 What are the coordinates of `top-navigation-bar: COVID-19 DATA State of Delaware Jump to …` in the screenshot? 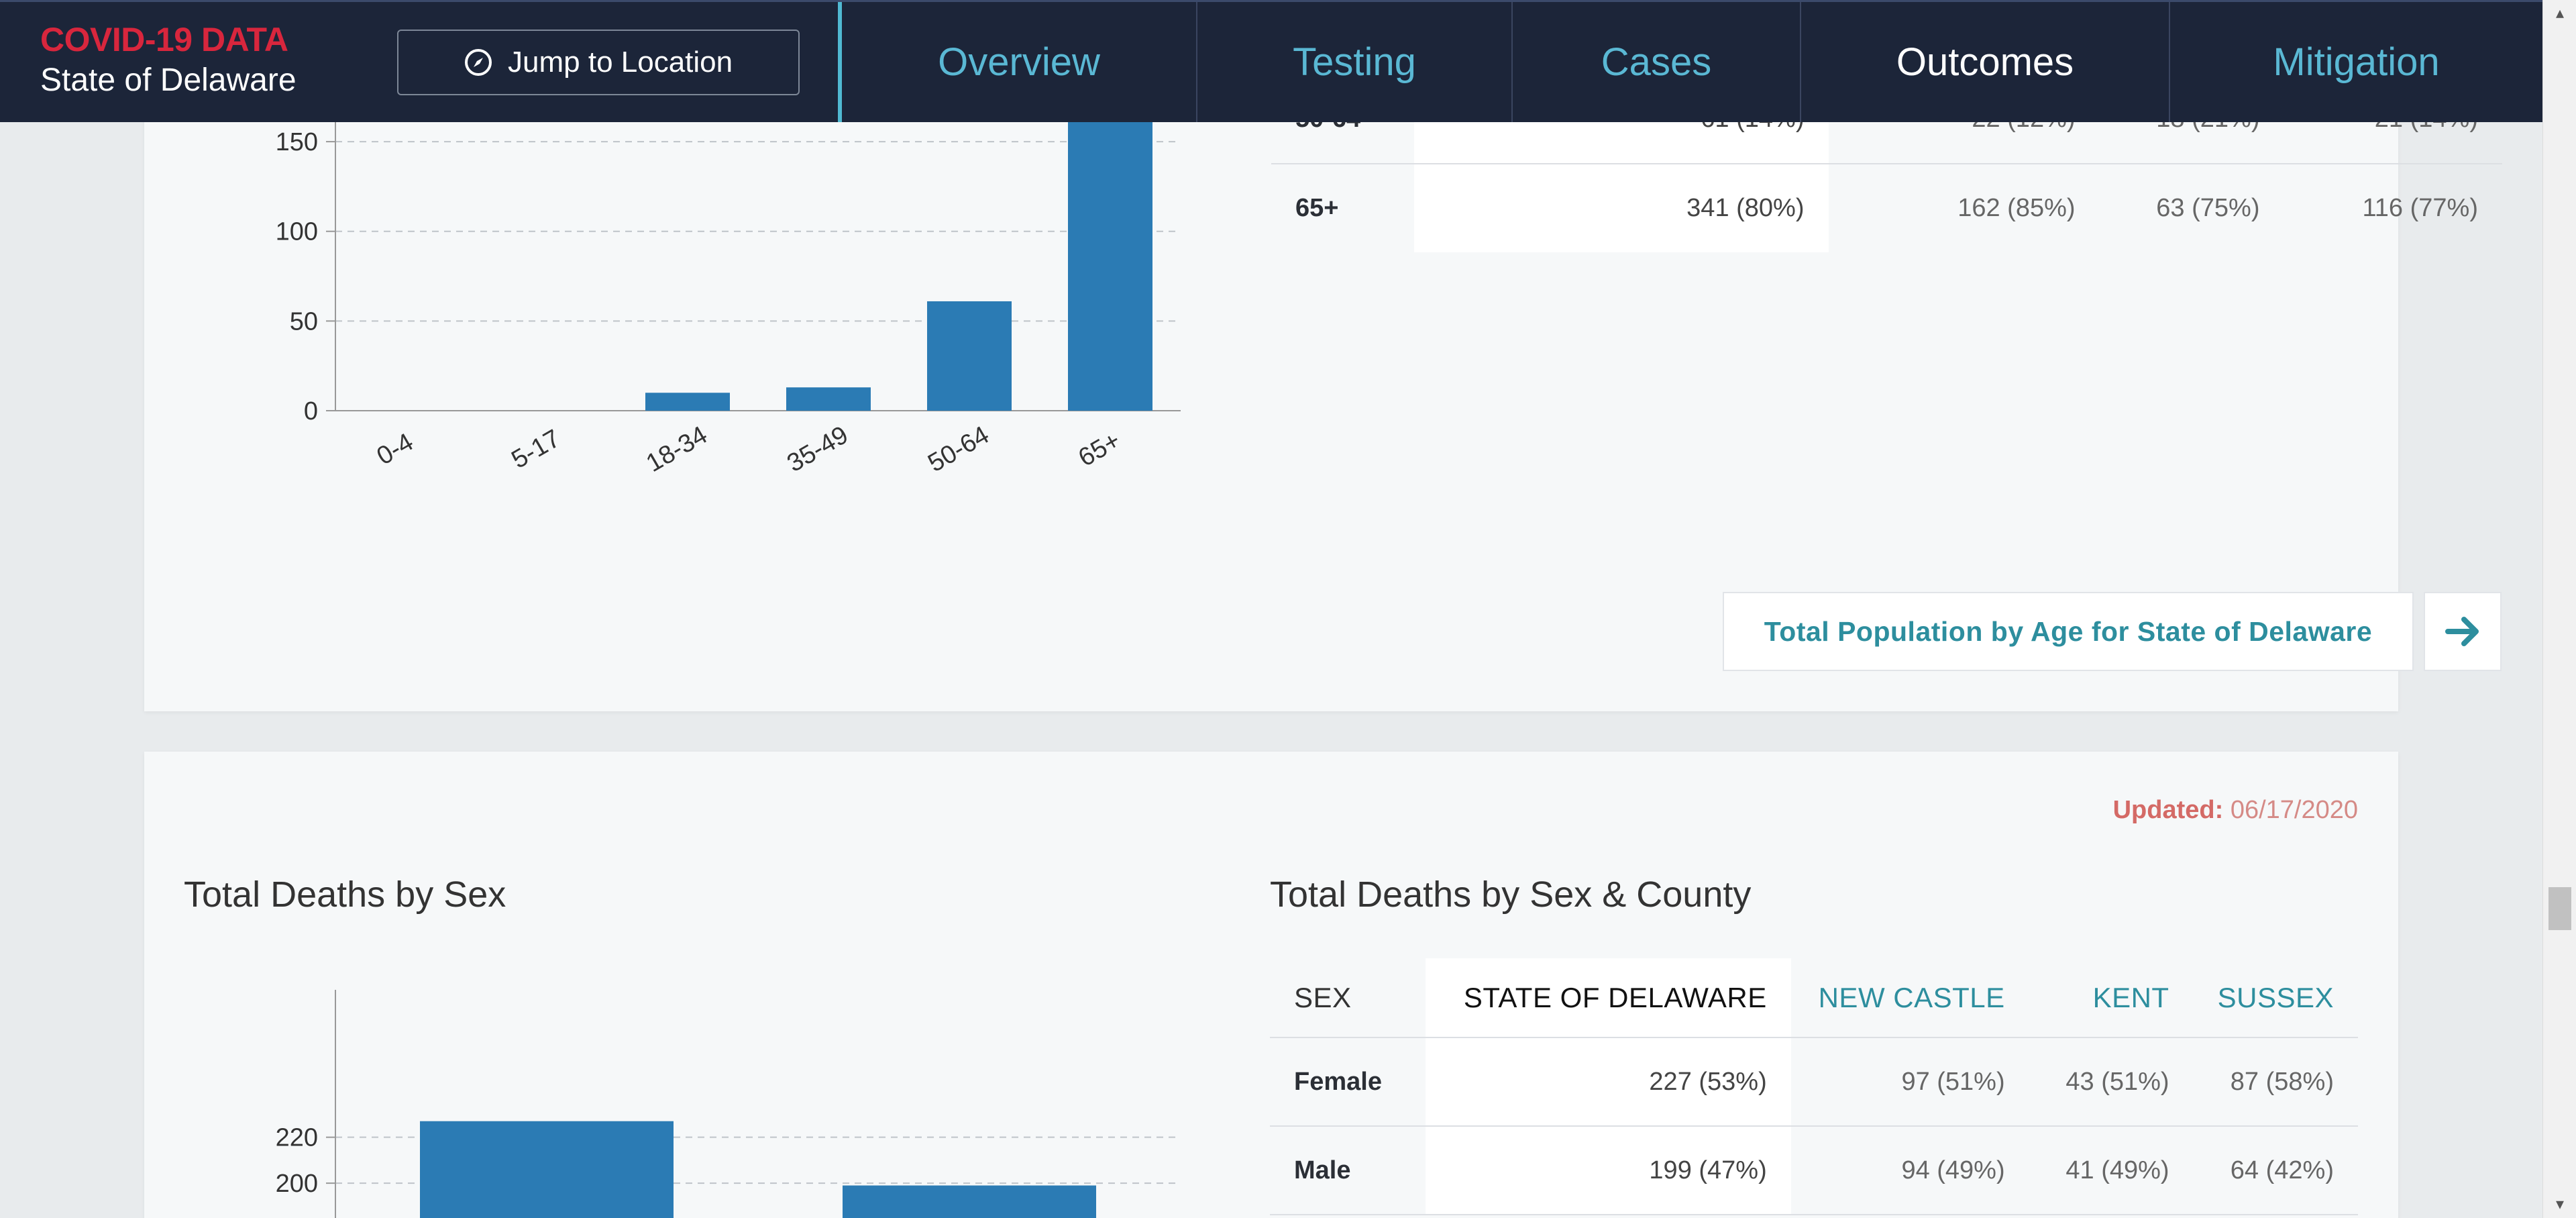 It's located at (1271, 61).